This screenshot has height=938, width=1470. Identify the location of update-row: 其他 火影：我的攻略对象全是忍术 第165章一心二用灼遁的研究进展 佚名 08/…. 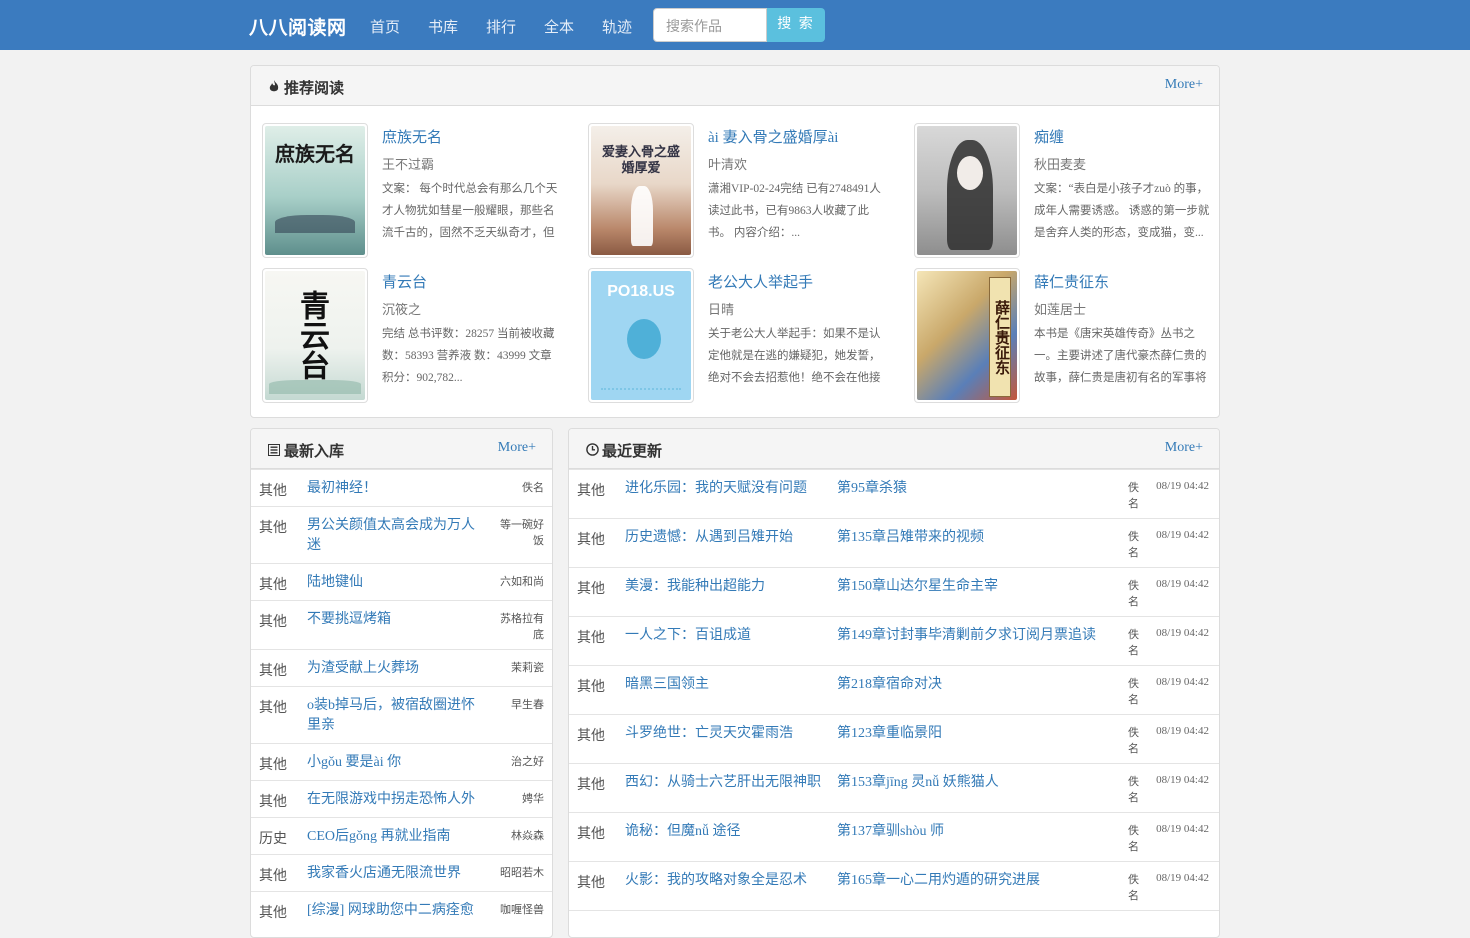
(894, 885).